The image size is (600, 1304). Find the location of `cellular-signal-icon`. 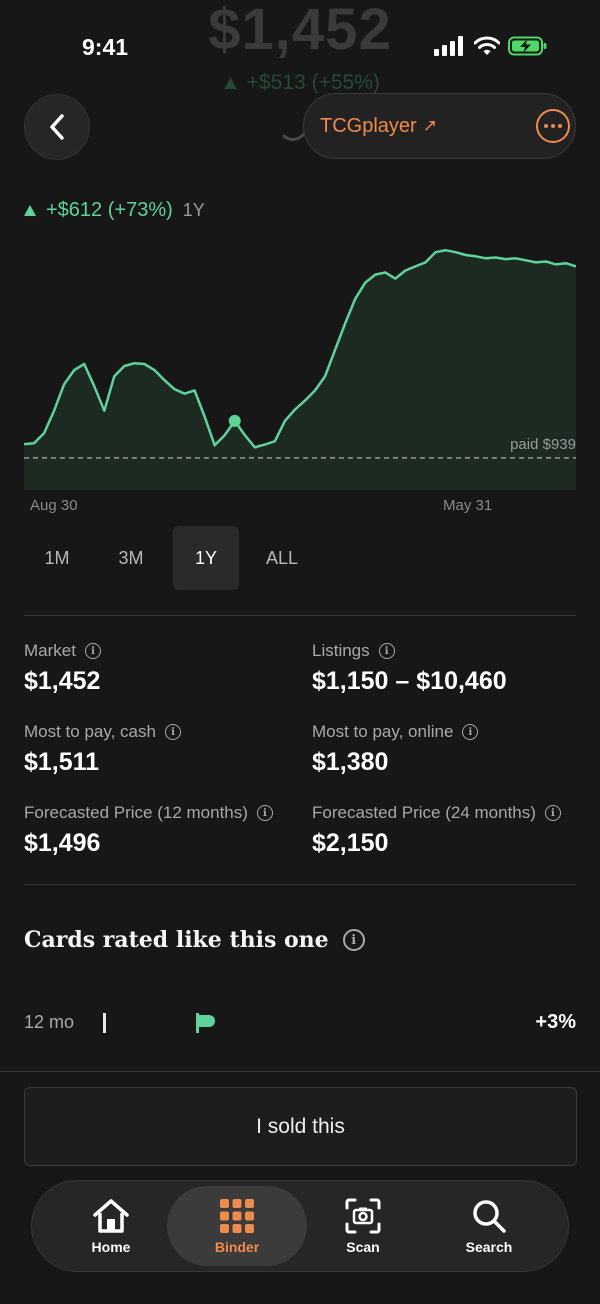

cellular-signal-icon is located at coordinates (448, 46).